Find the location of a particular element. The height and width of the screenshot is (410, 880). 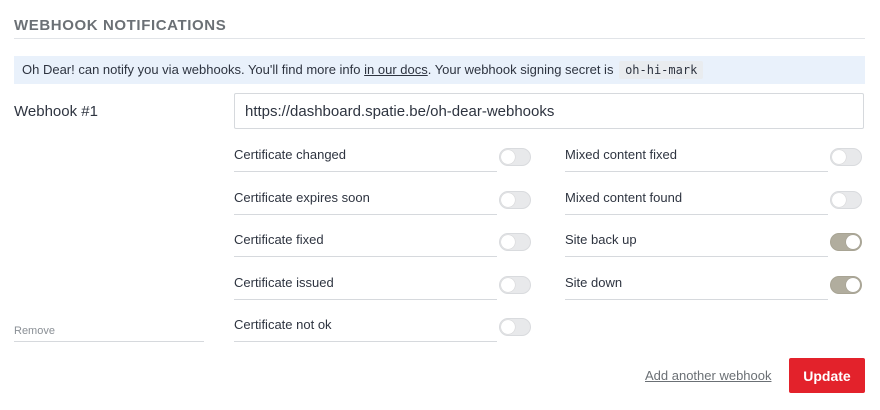

toggle-label: Certificate changed is located at coordinates (290, 154).